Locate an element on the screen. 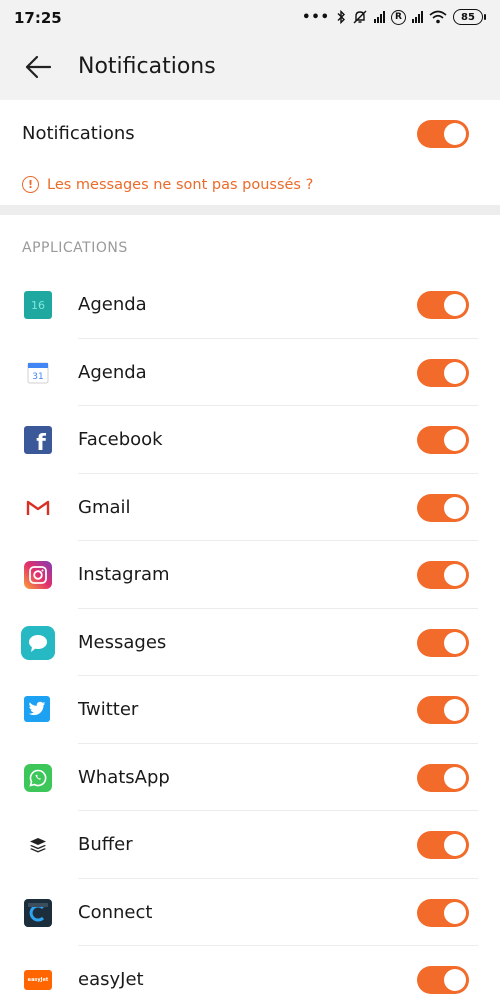  app-row-messages: Messages is located at coordinates (250, 642).